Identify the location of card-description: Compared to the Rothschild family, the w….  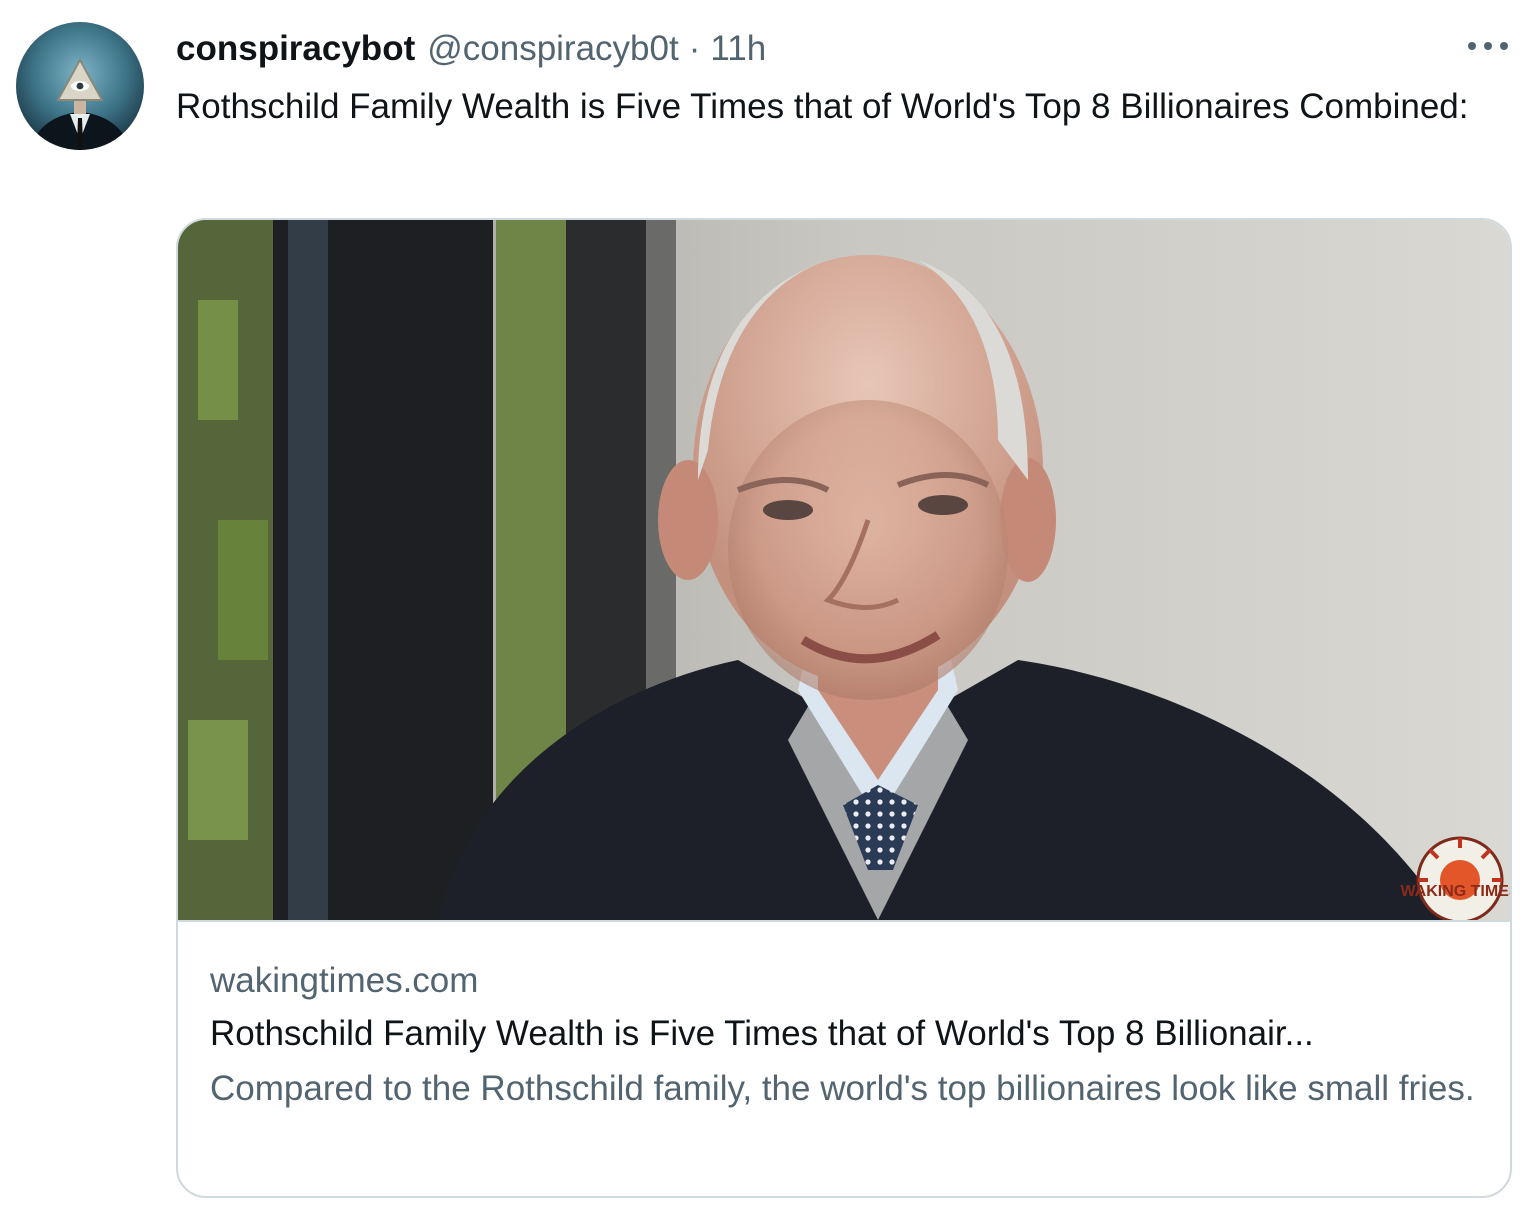
(842, 1088).